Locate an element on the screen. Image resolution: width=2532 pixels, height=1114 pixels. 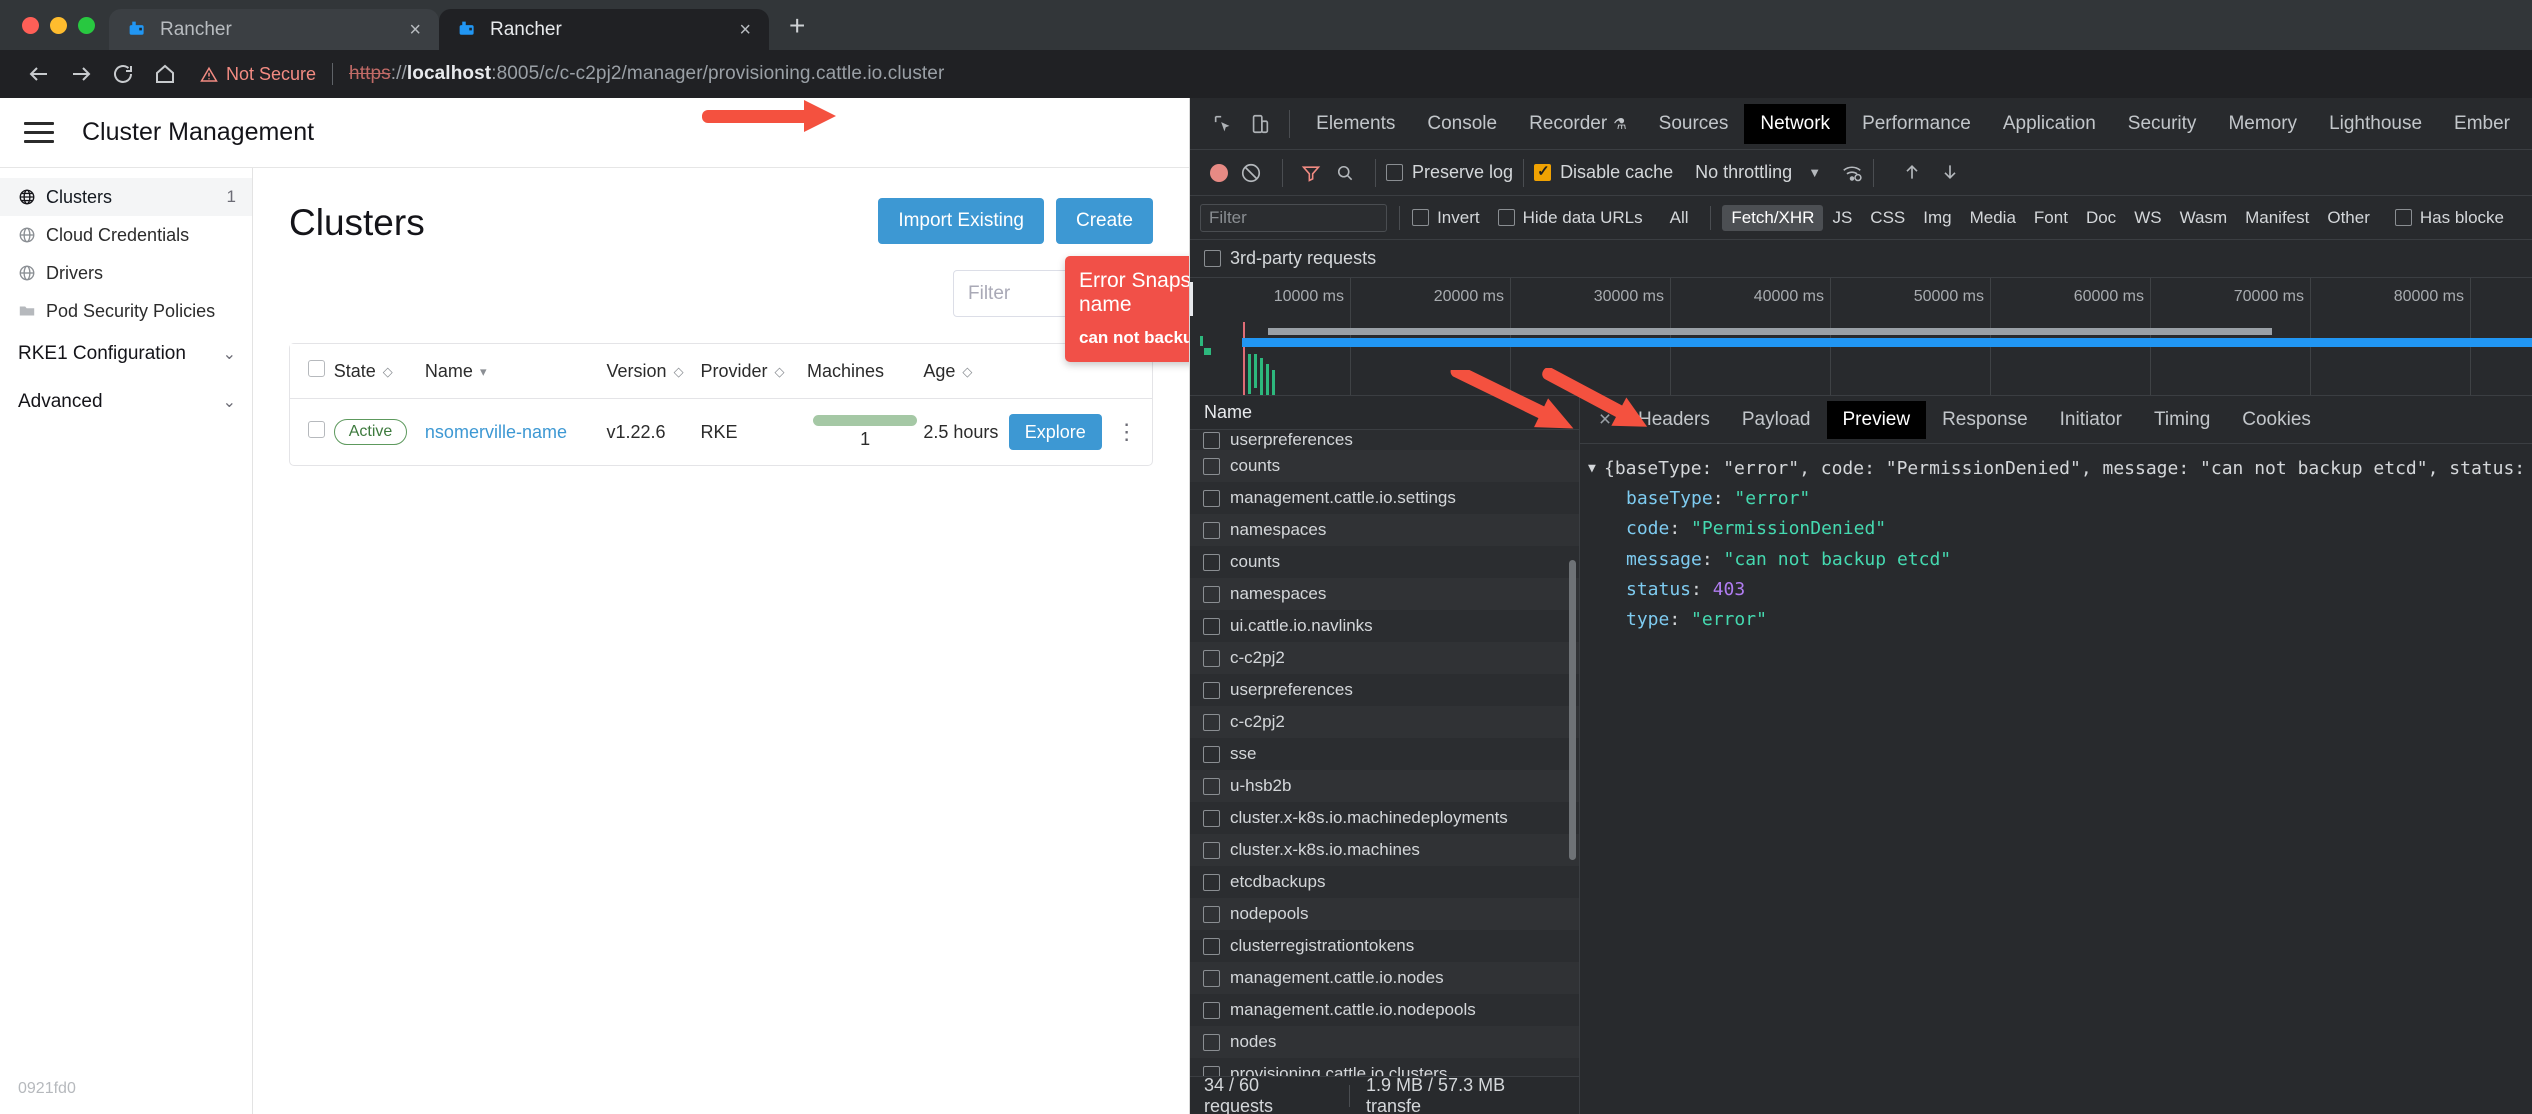
chevron-down-icon: ⌄ is located at coordinates (229, 402).